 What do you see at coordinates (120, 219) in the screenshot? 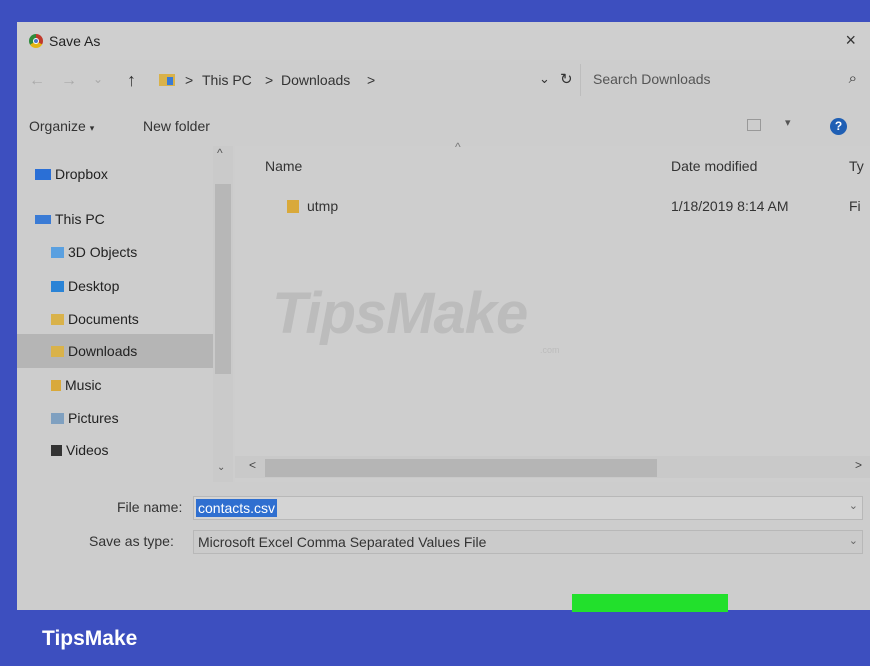
I see `sidebar-item-this-pc: This PC` at bounding box center [120, 219].